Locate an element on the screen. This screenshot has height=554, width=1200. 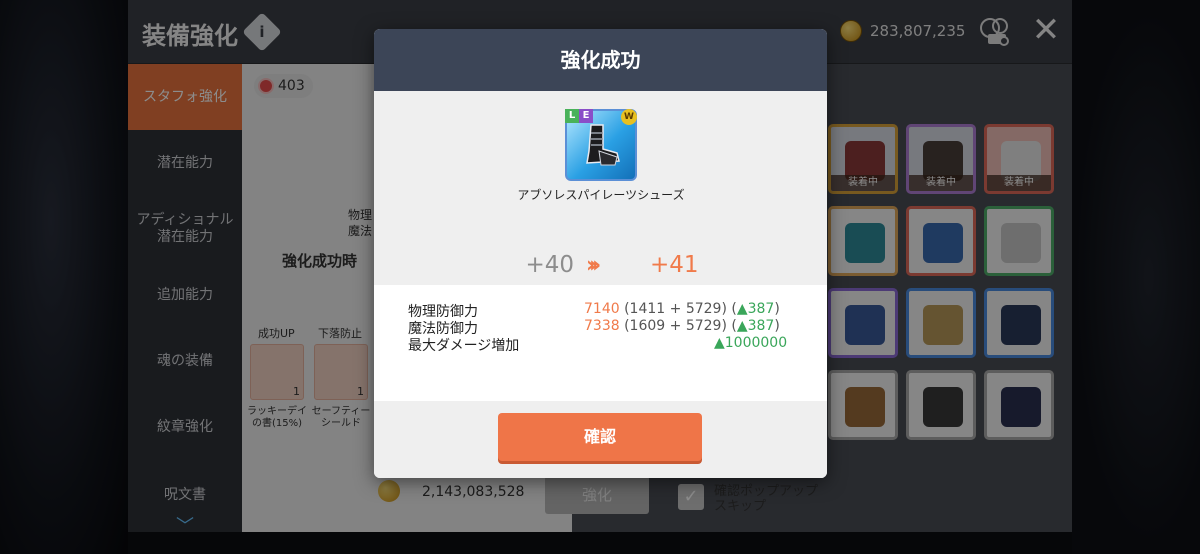
boots-icon is located at coordinates (603, 145).